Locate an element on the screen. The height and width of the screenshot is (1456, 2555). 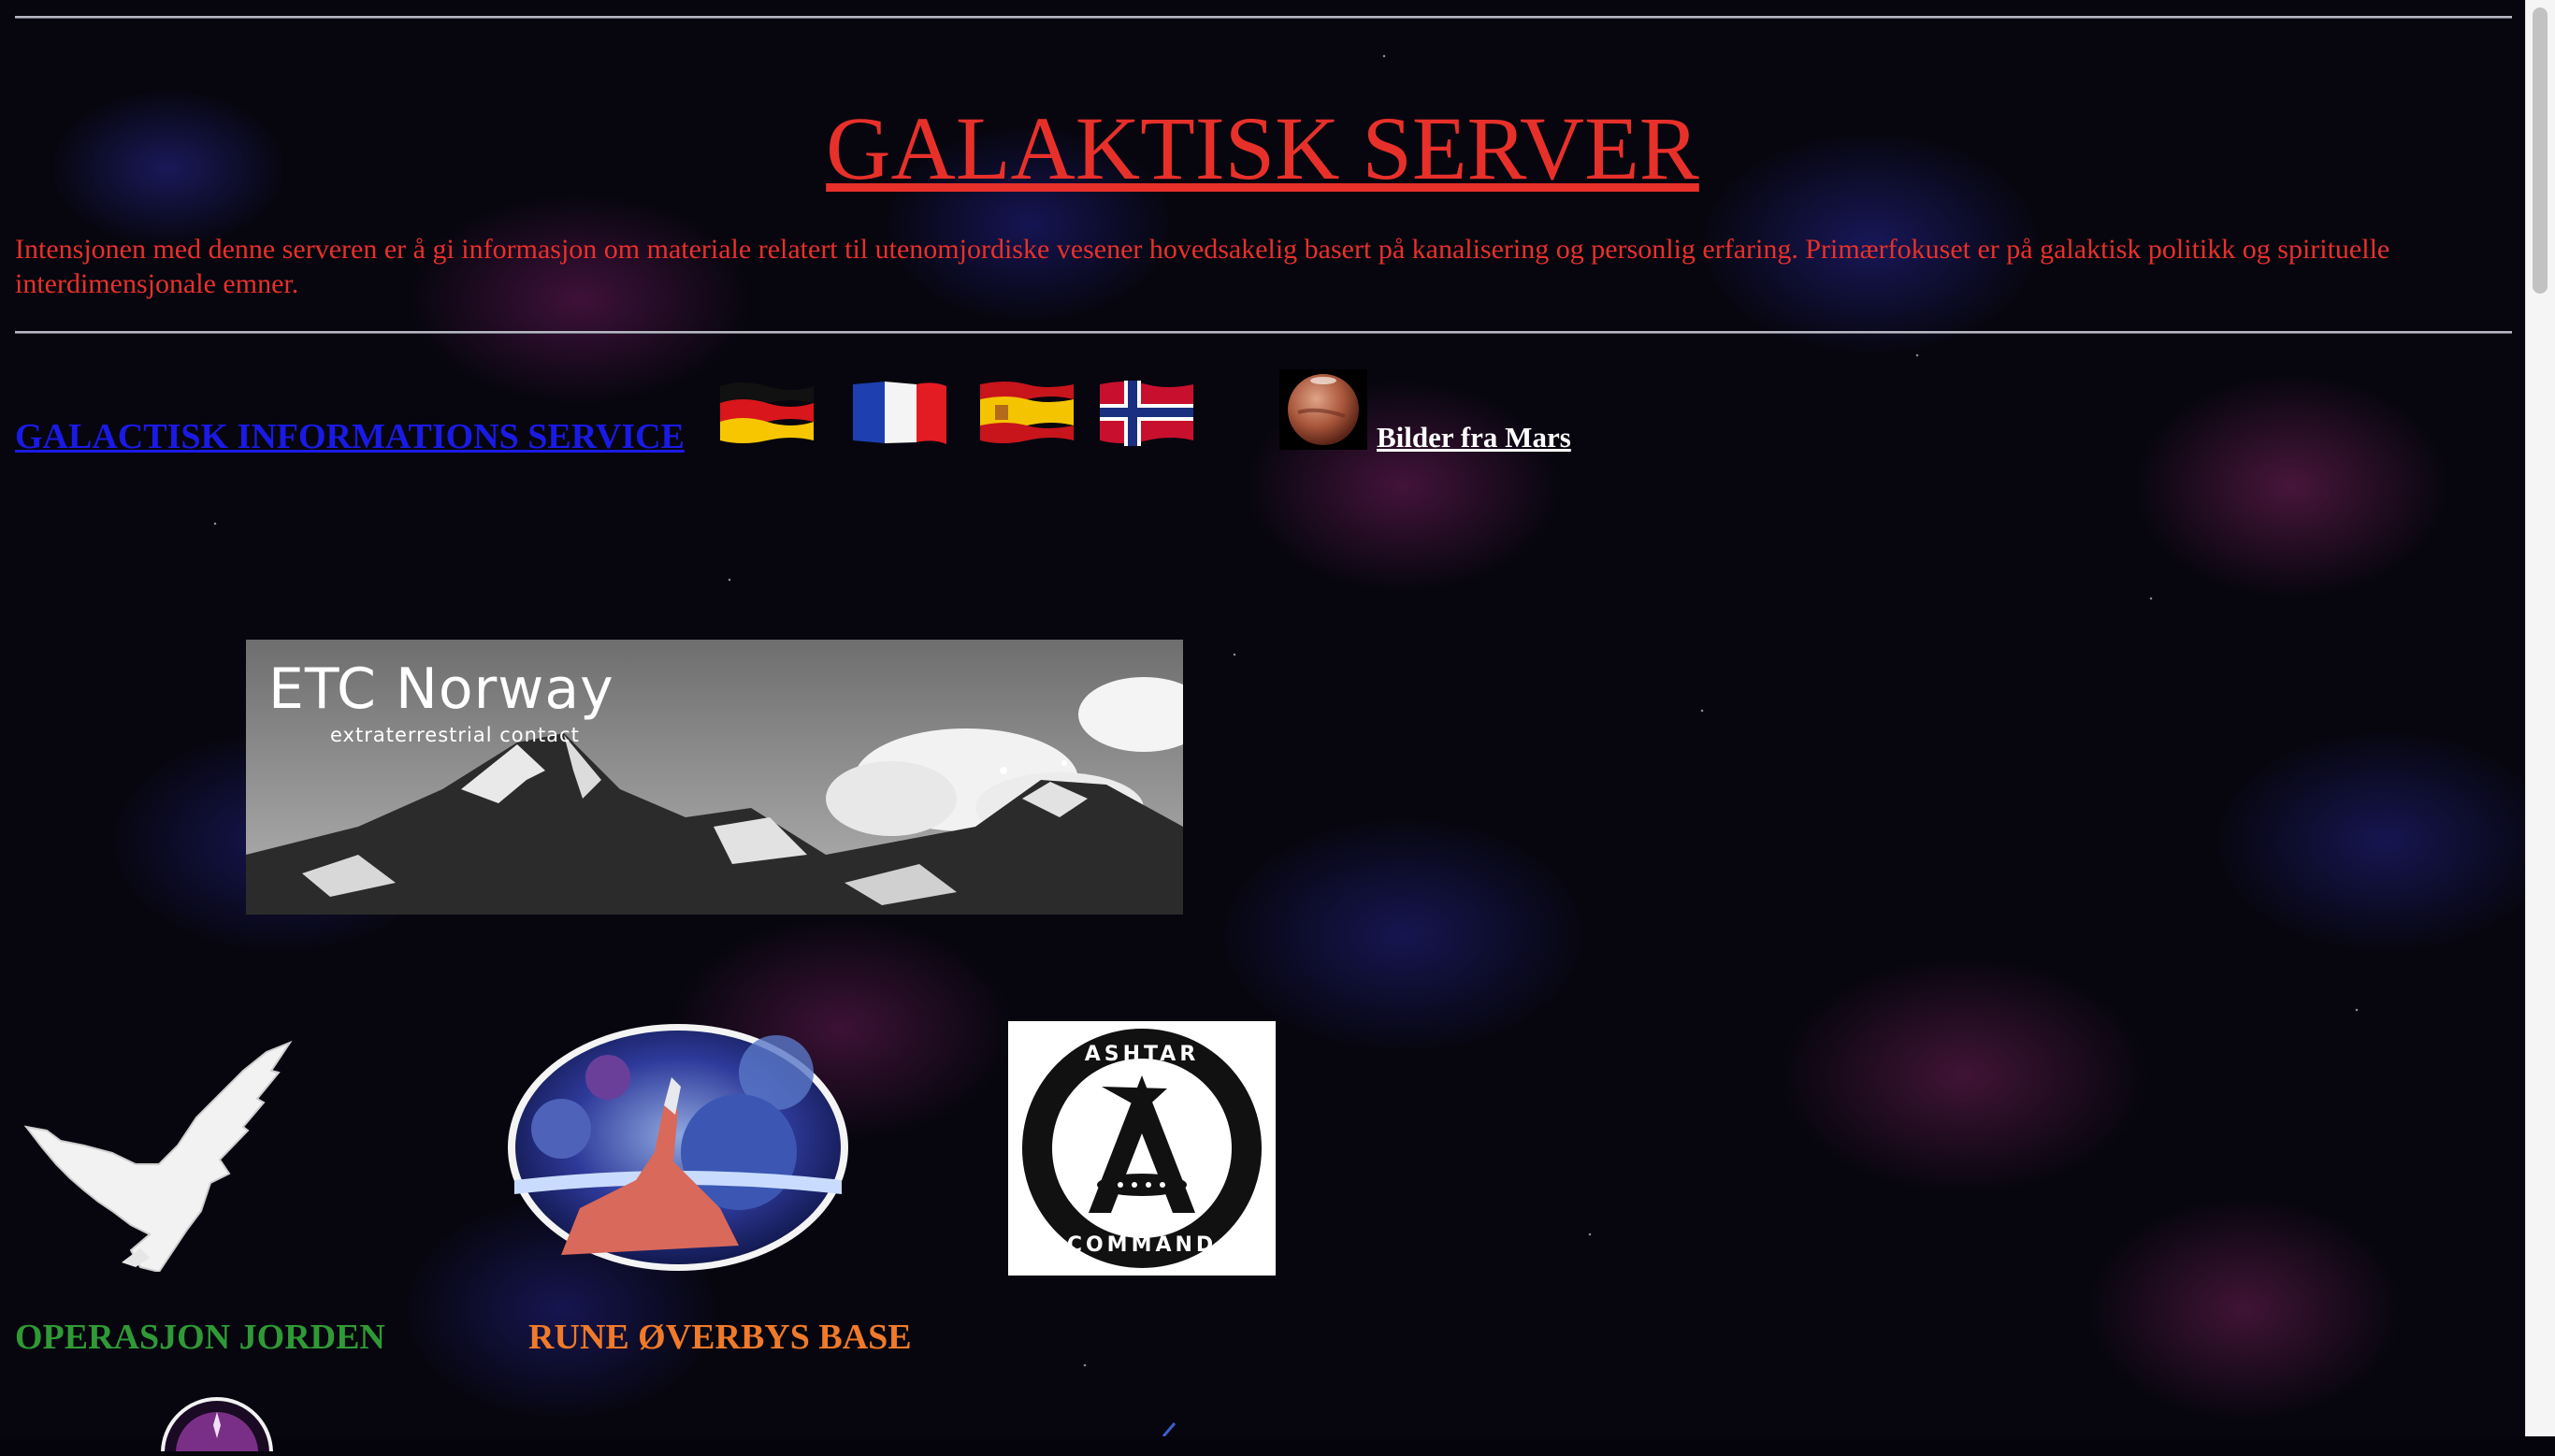
mars-thumbnail-icon is located at coordinates (1323, 409).